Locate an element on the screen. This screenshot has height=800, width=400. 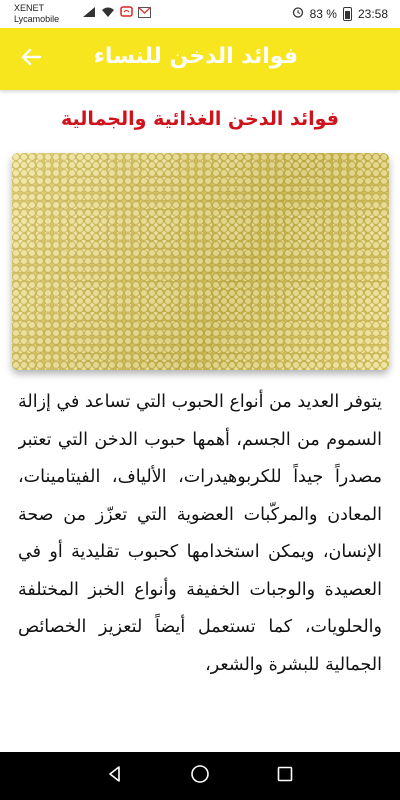
recents-square-icon is located at coordinates (285, 776).